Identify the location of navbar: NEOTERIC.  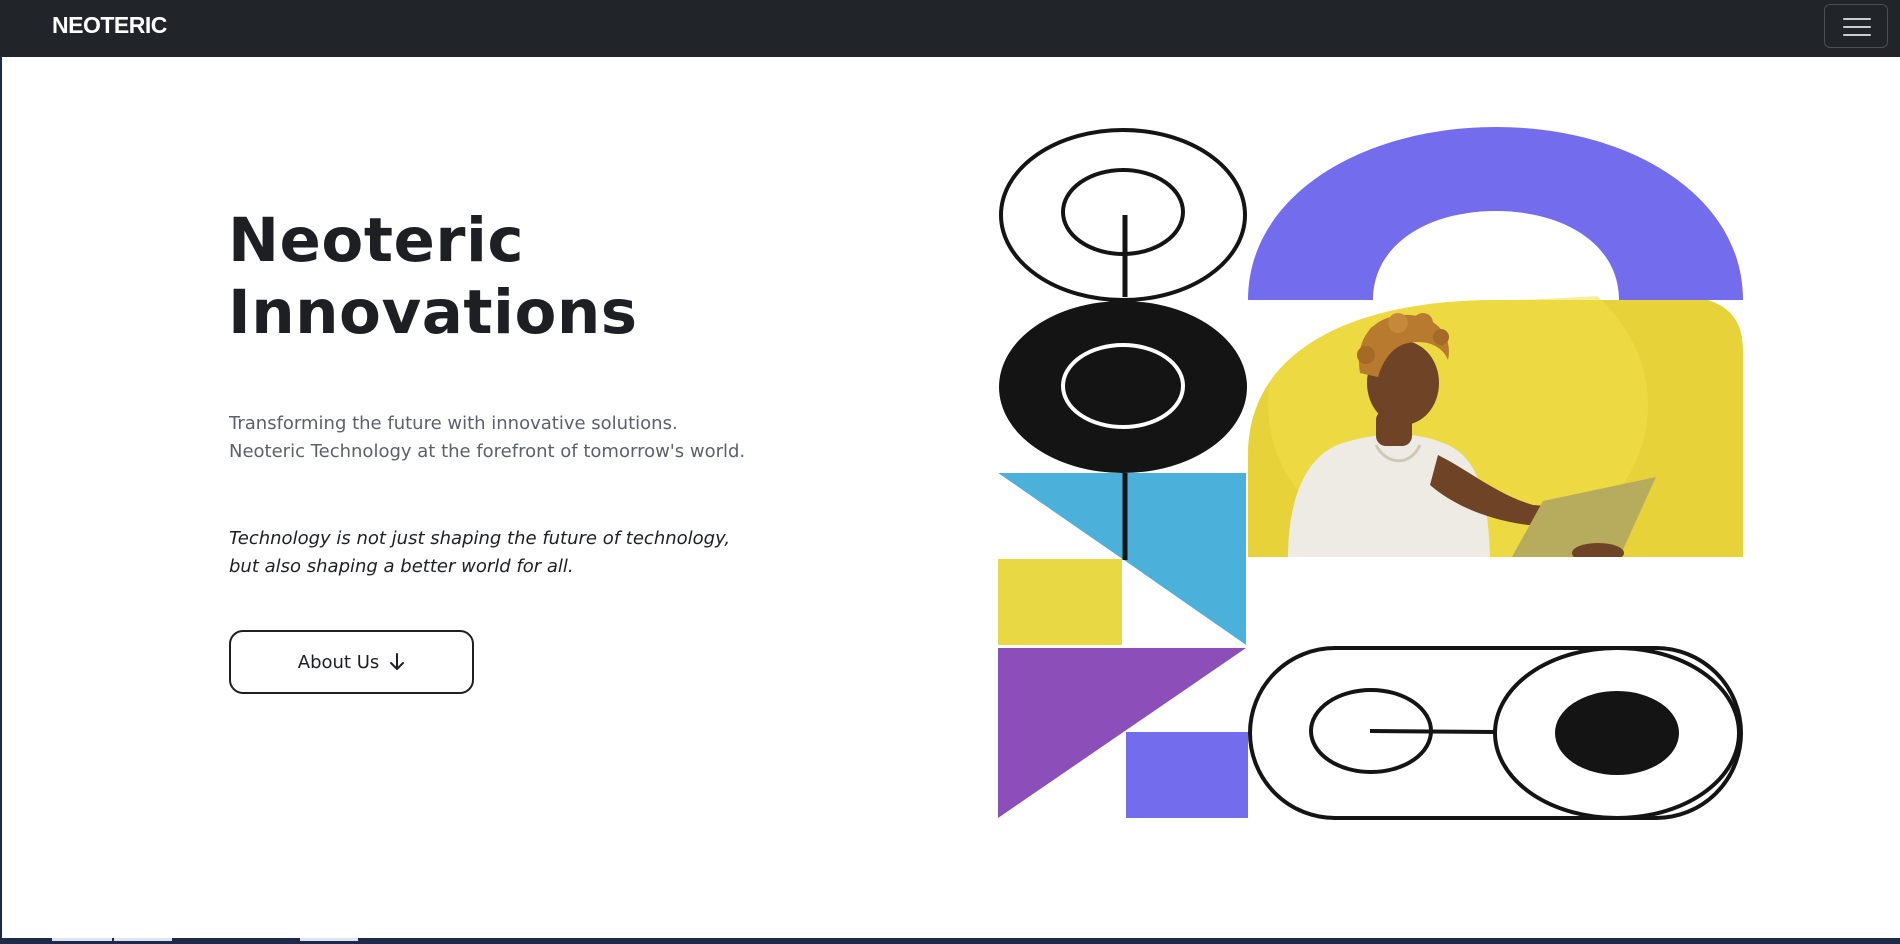
(950, 28).